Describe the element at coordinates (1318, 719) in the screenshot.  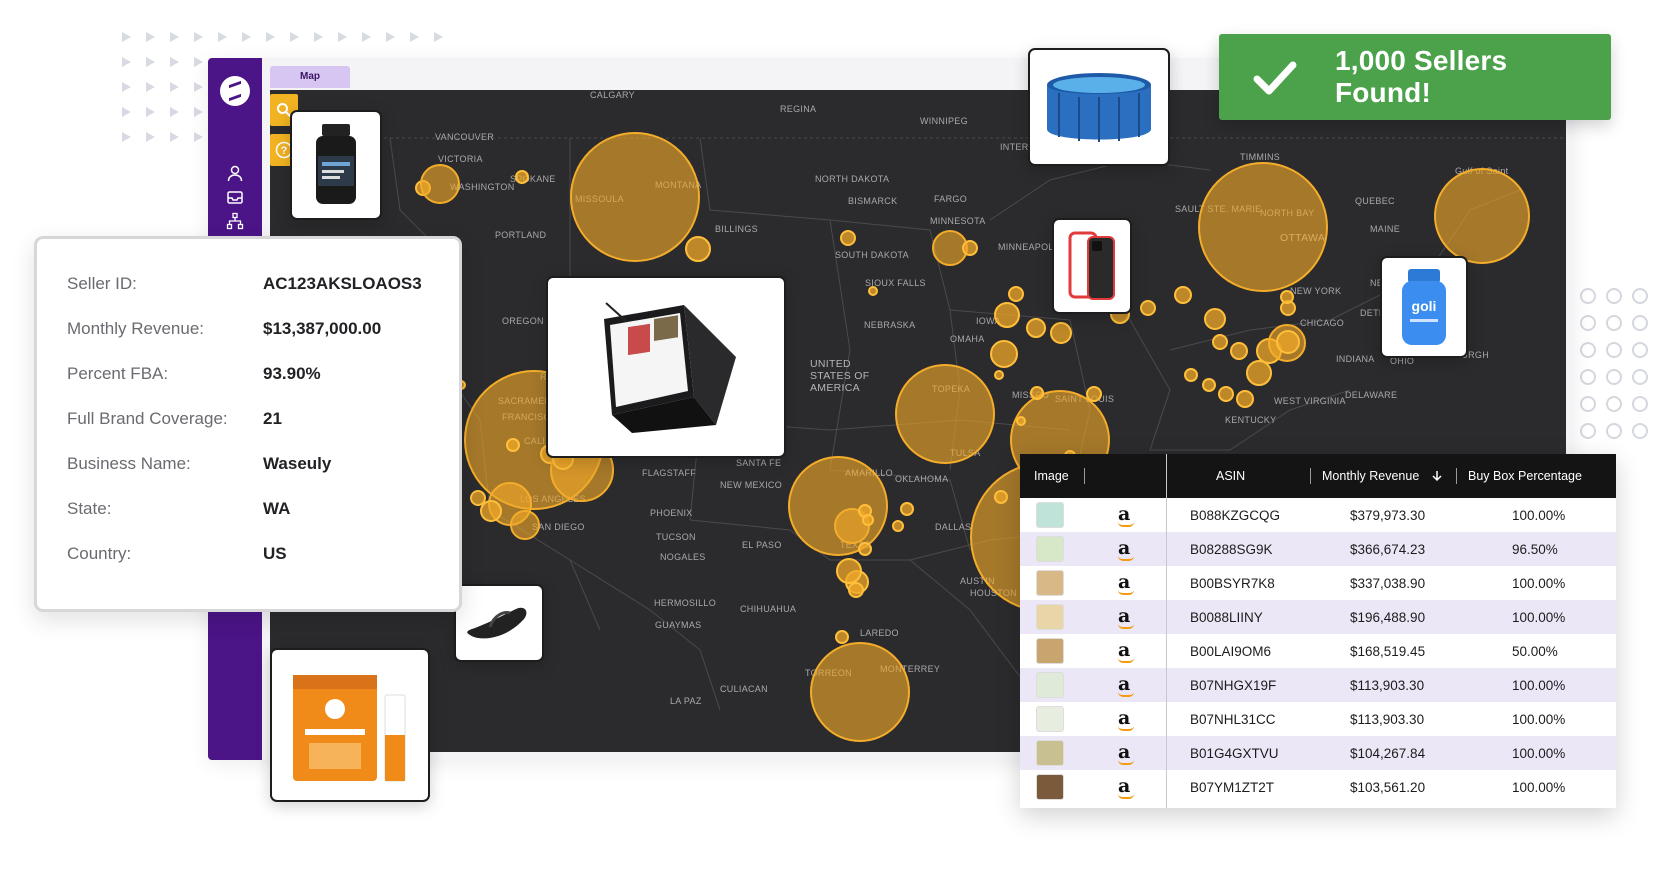
I see `table-row: a B07NHL31CC $113,903.30 100.00%` at that location.